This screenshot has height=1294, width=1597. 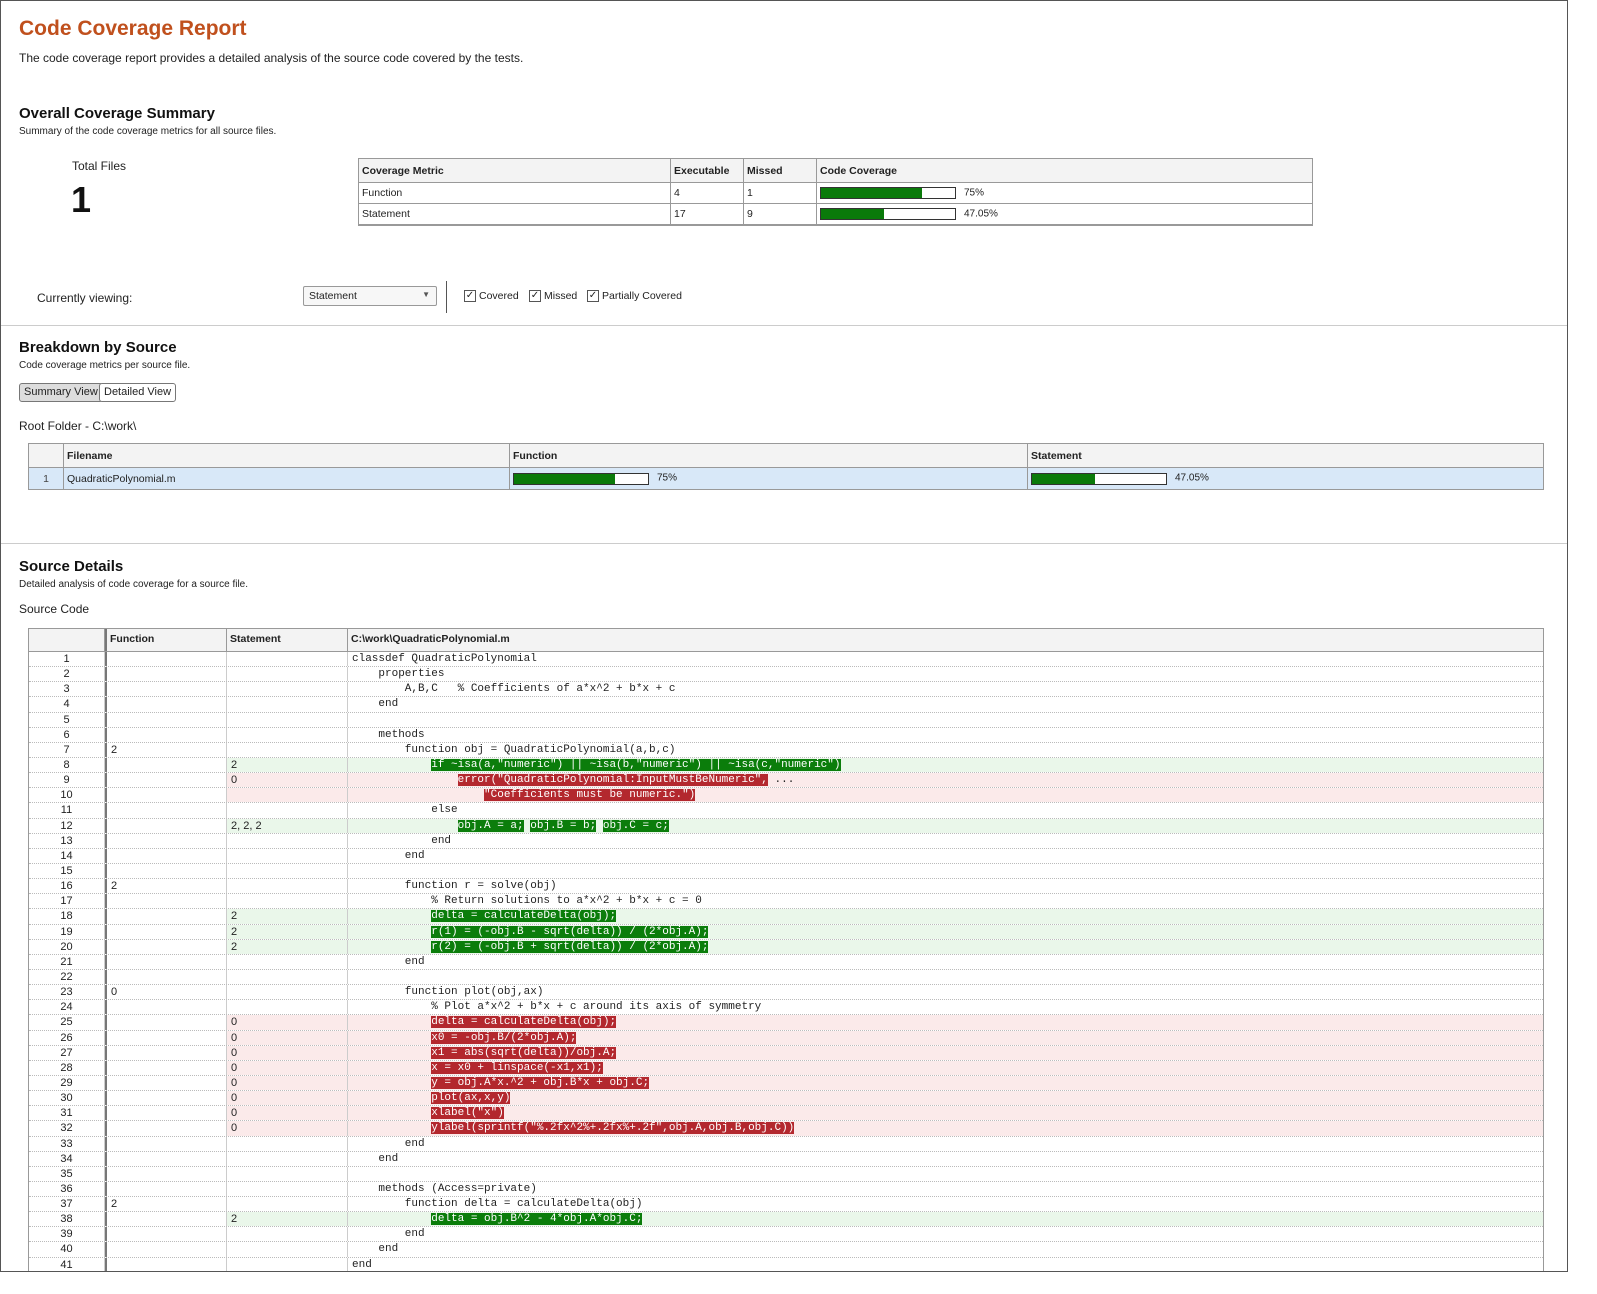 What do you see at coordinates (1064, 170) in the screenshot?
I see `col-code-coverage: Code Coverage` at bounding box center [1064, 170].